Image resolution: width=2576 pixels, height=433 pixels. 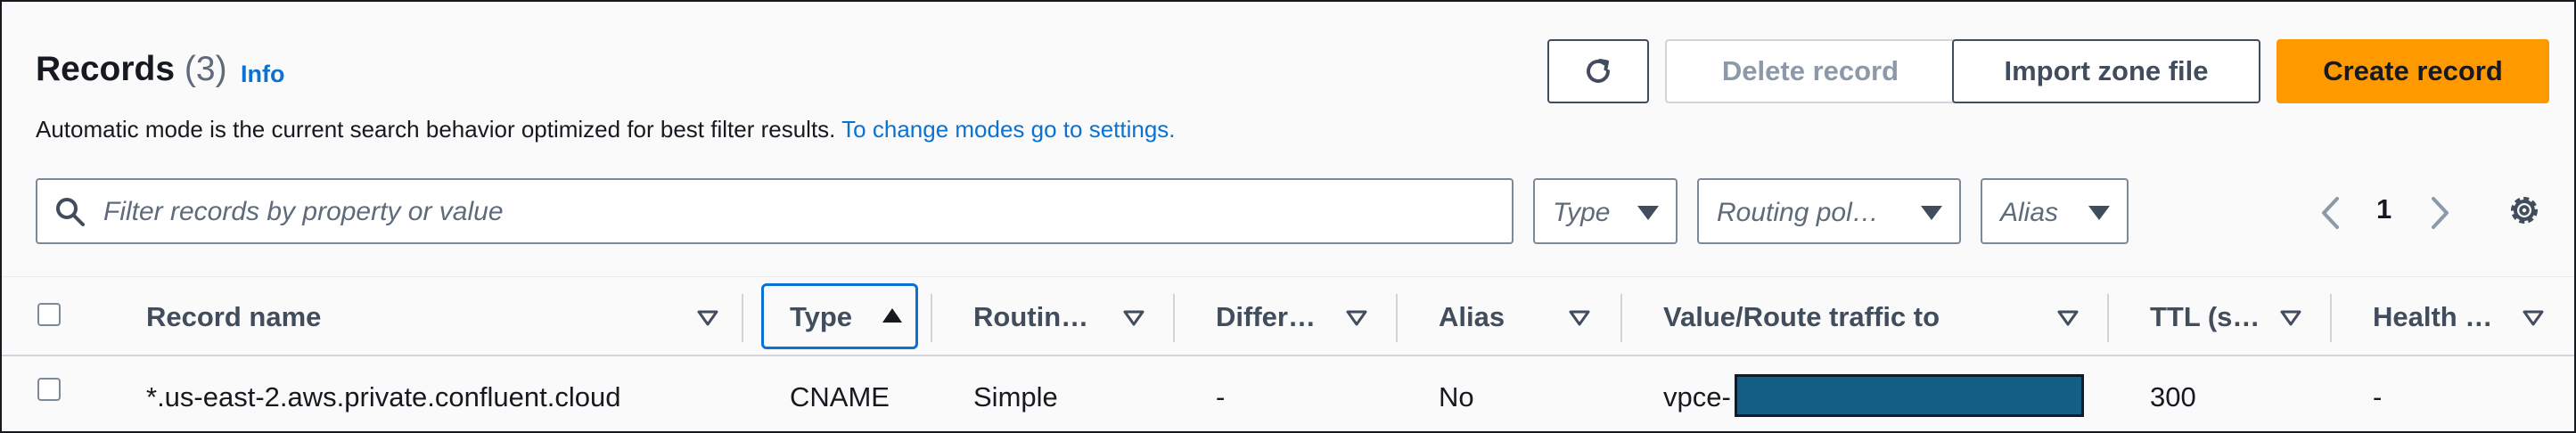 I want to click on type-filter-select: Type, so click(x=1606, y=211).